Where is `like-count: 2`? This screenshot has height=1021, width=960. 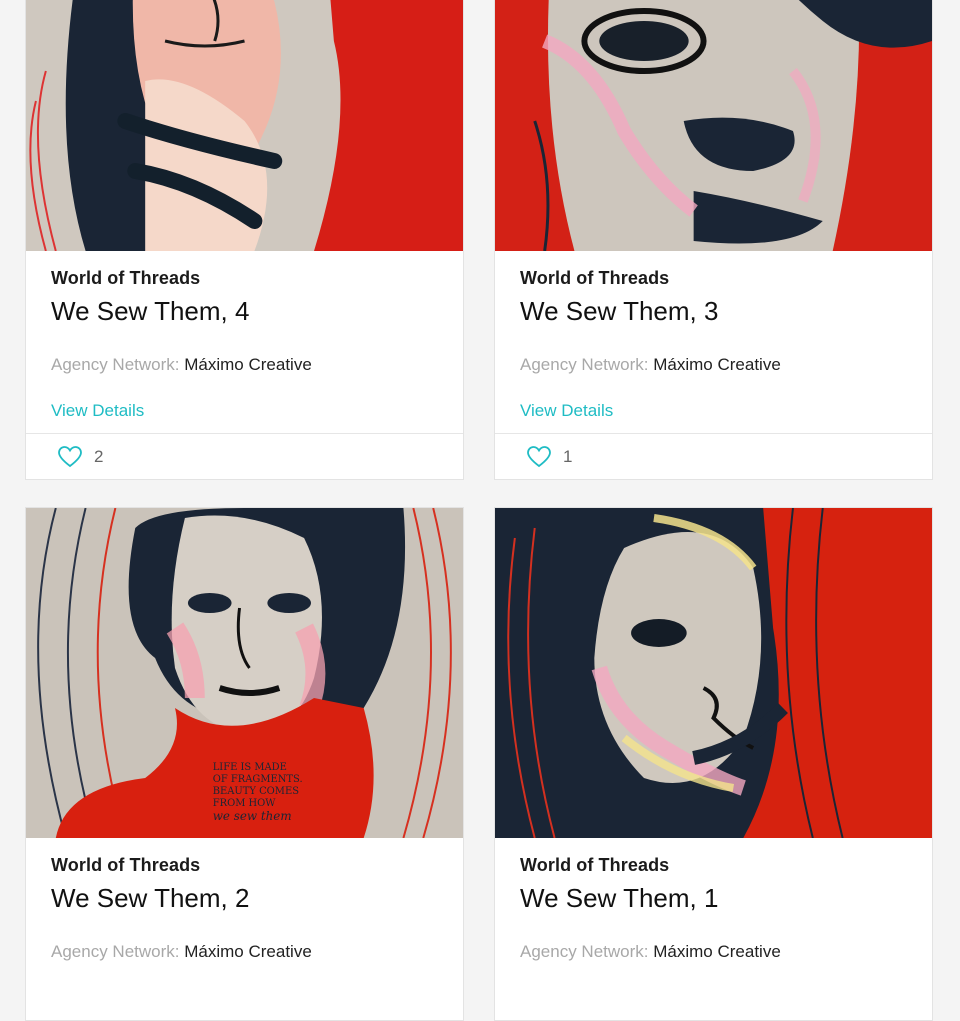
like-count: 2 is located at coordinates (99, 456).